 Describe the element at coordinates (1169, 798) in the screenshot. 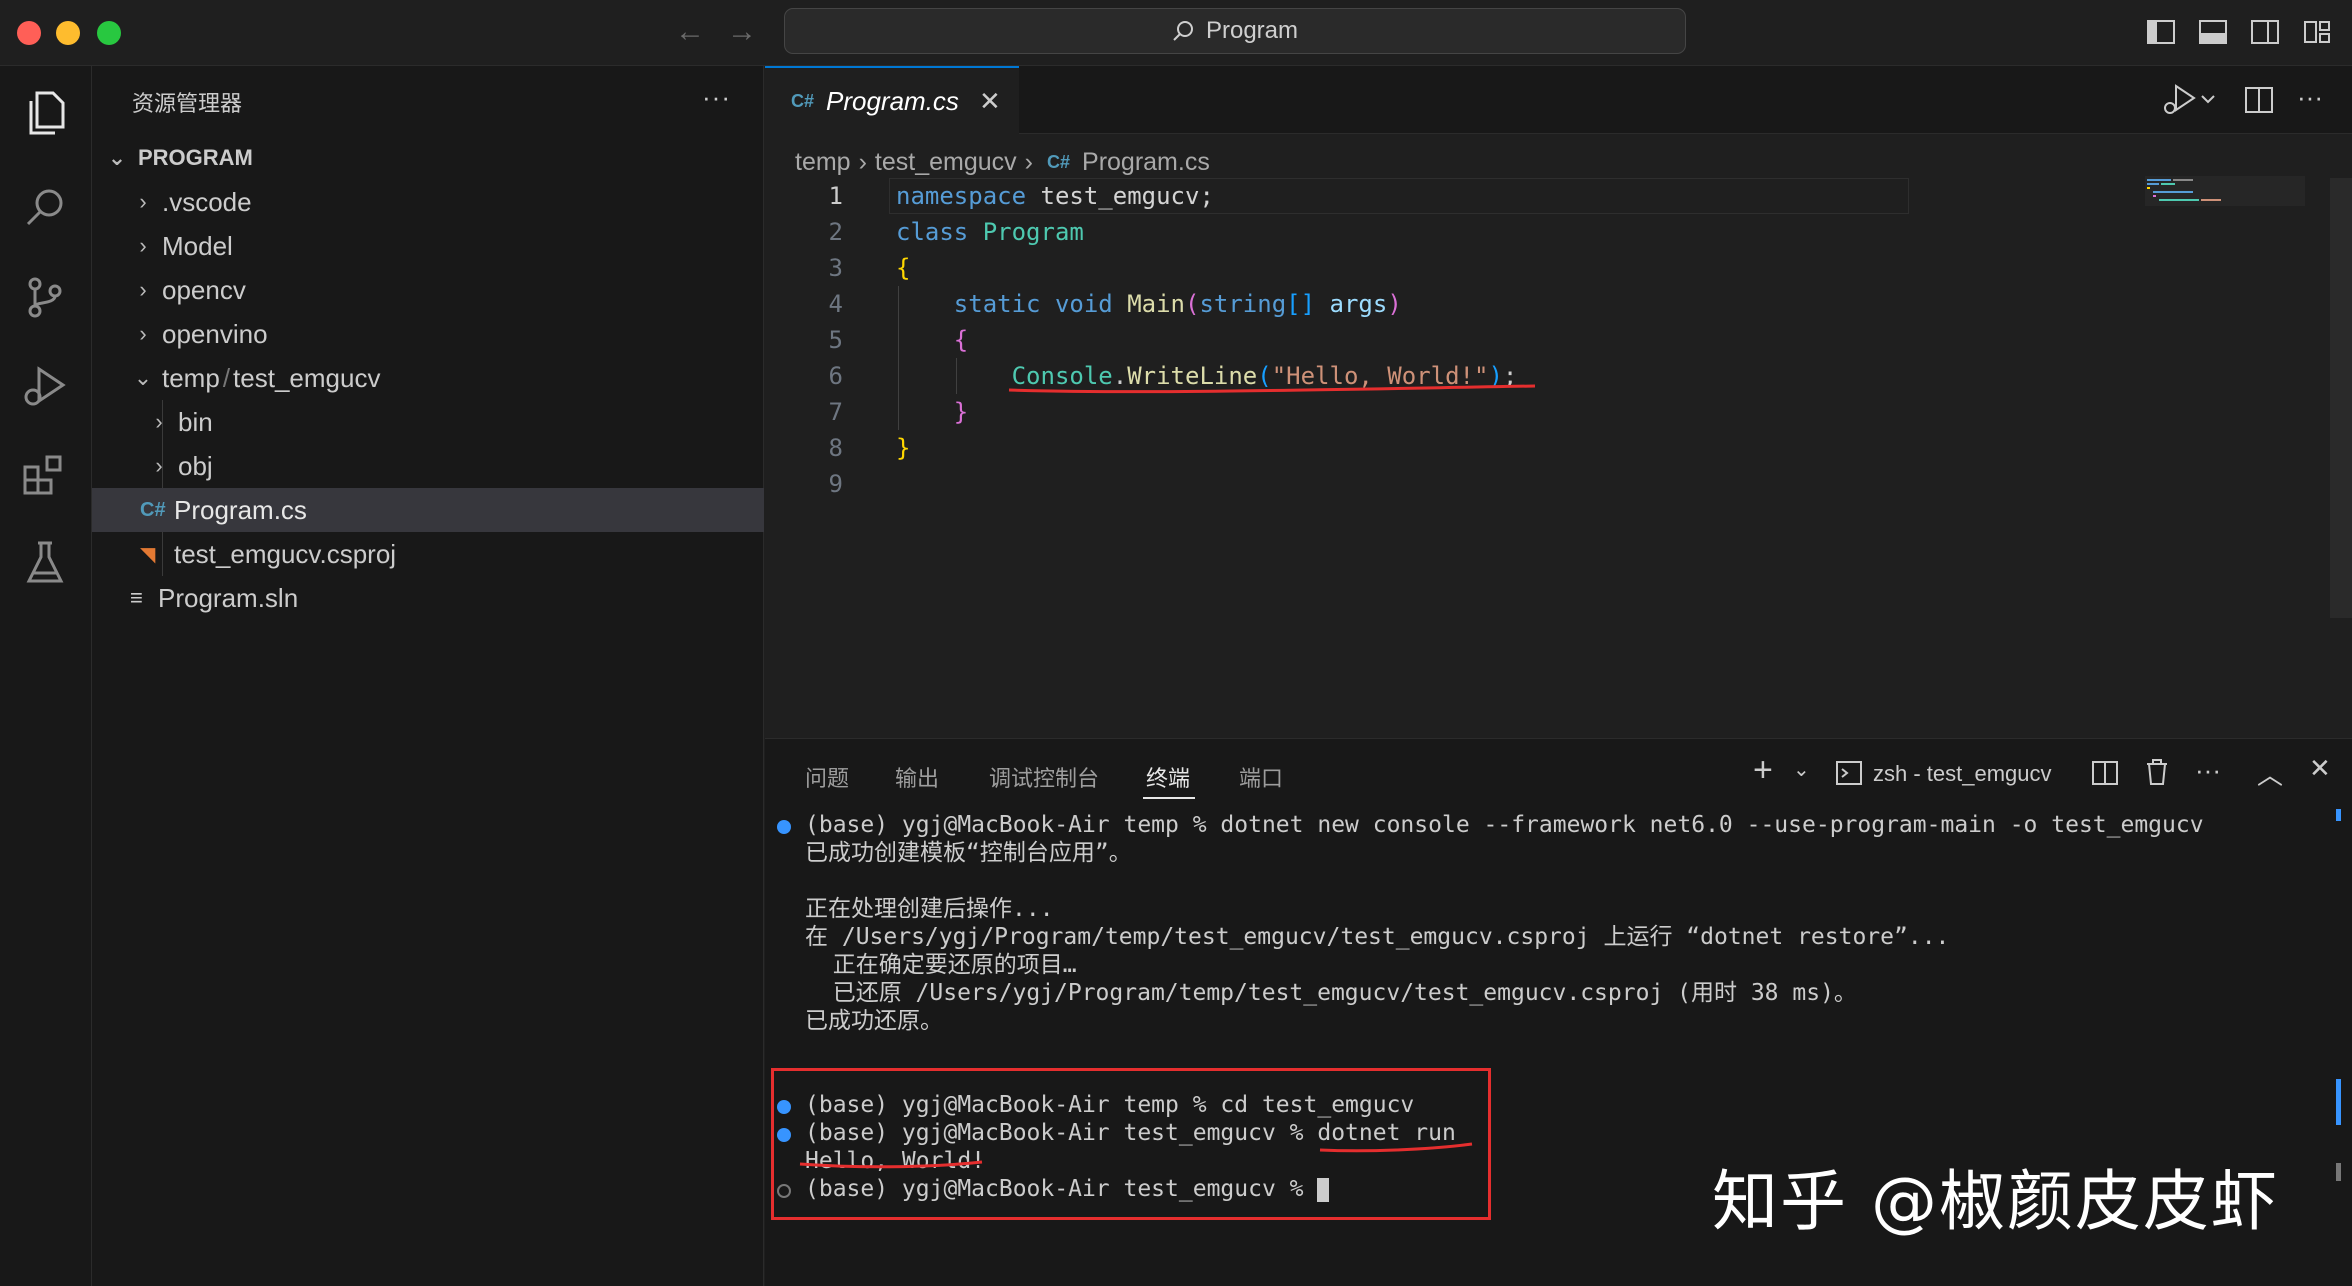

I see `active-tab-indicator` at that location.